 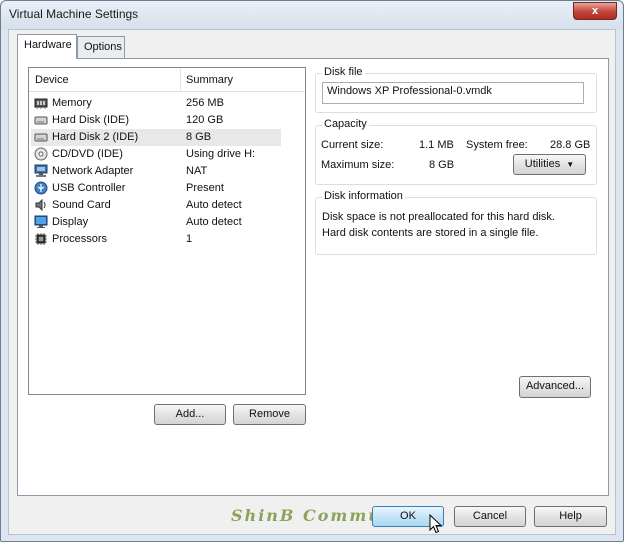 I want to click on device-name: Display, so click(x=70, y=222).